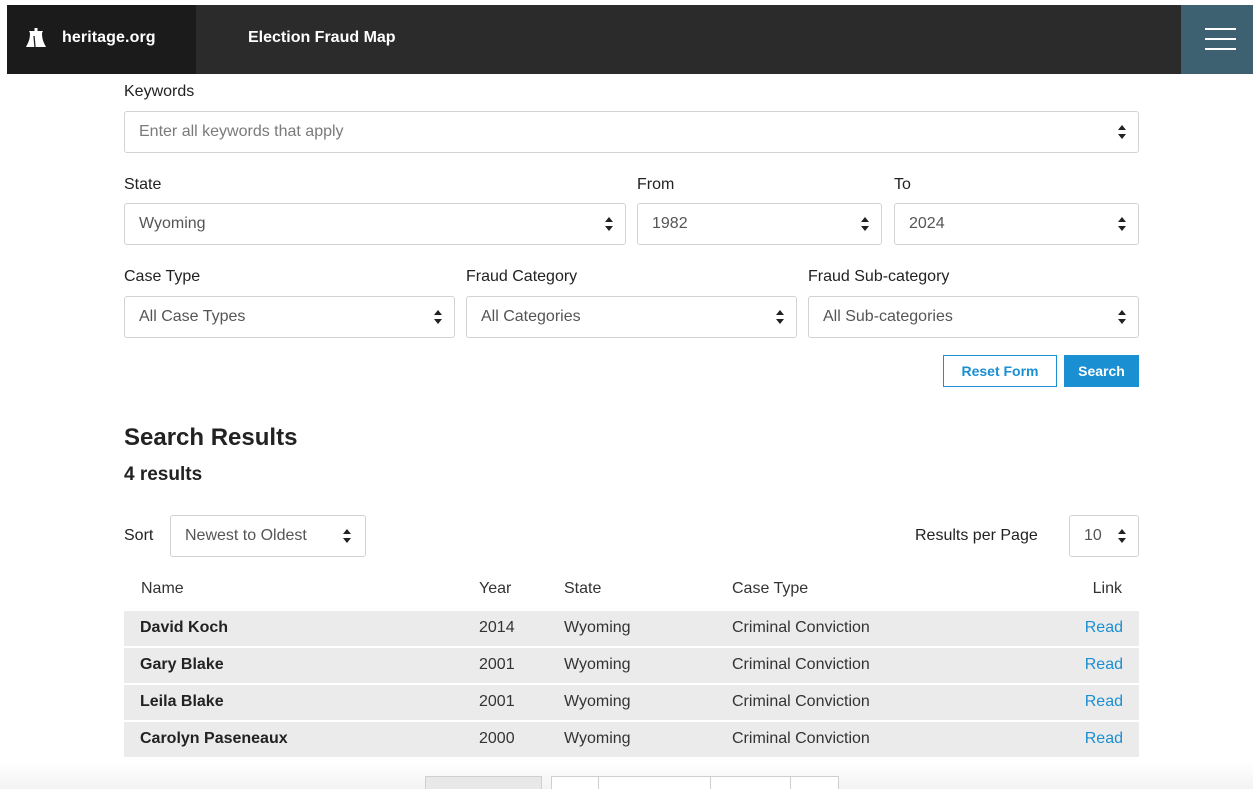 Image resolution: width=1253 pixels, height=789 pixels. Describe the element at coordinates (976, 535) in the screenshot. I see `results-per-page-label: Results per Page` at that location.